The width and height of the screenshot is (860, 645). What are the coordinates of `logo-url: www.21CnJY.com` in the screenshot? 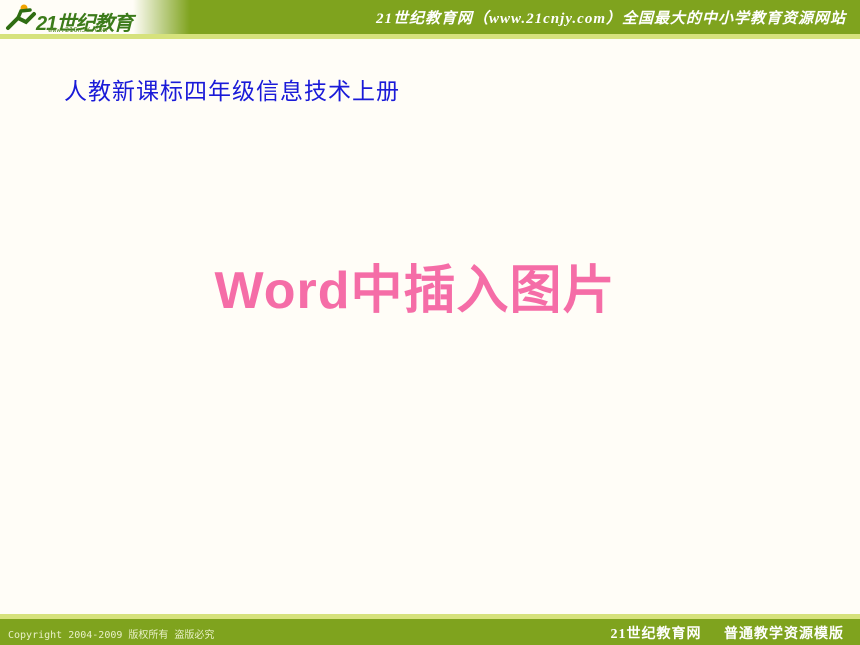 It's located at (78, 30).